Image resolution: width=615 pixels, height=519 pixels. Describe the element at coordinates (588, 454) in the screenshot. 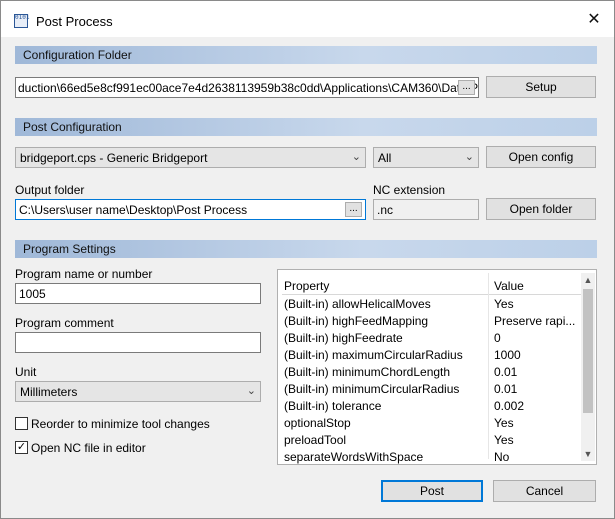

I see `scroll-down-icon: ▼` at that location.